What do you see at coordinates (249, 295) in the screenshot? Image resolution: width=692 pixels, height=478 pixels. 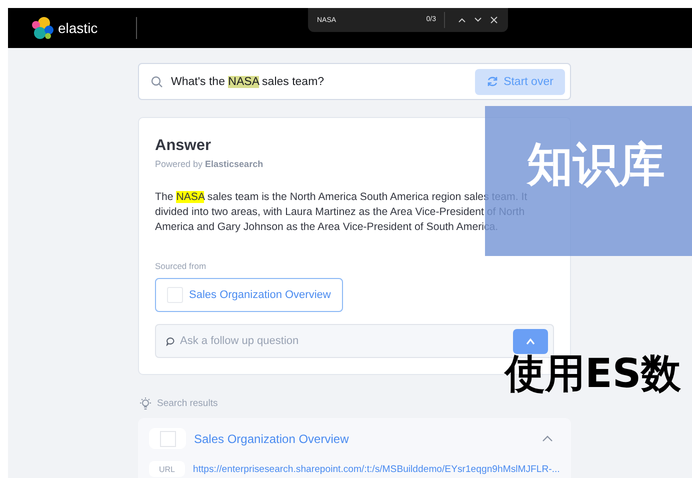 I see `source-link: Sales Organization Overview` at bounding box center [249, 295].